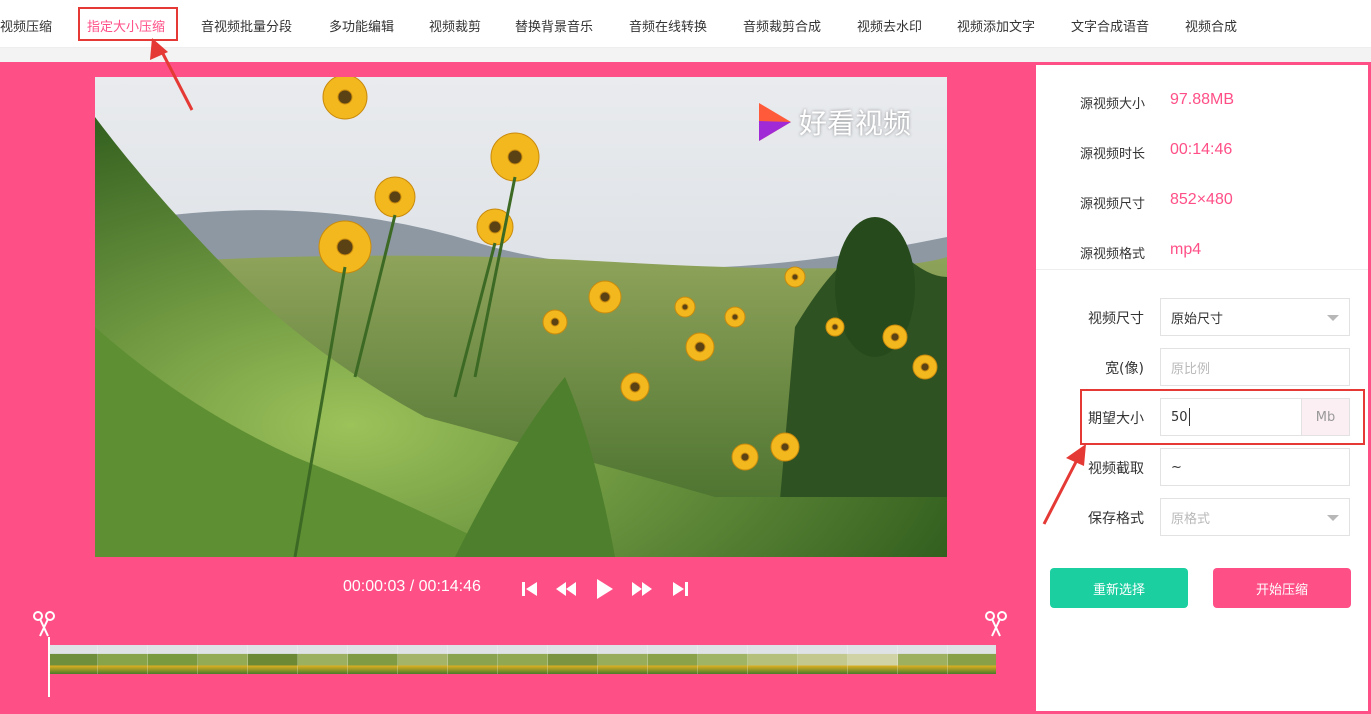  I want to click on play-logo-icon, so click(775, 122).